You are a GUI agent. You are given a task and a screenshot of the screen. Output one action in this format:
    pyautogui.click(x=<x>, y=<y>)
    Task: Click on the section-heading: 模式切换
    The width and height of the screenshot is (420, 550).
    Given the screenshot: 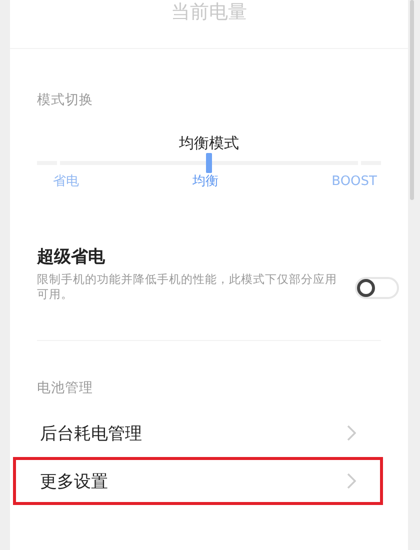 What is the action you would take?
    pyautogui.click(x=65, y=100)
    